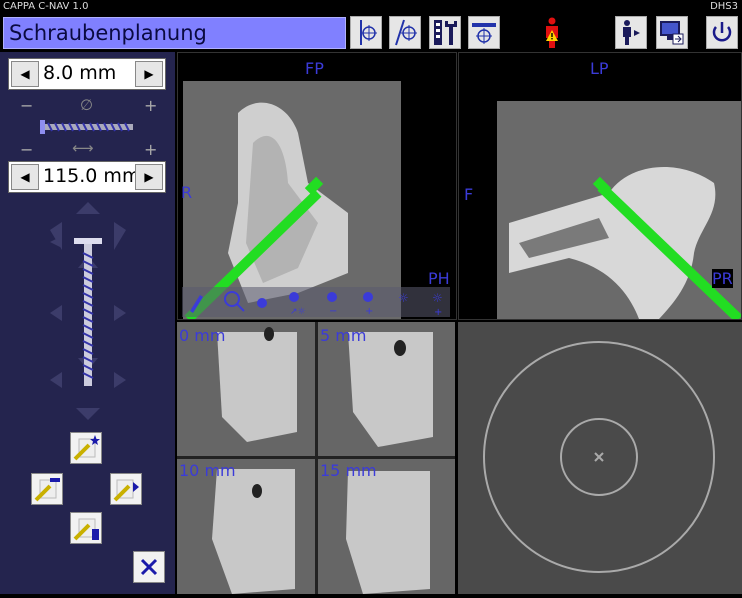 This screenshot has width=742, height=598. I want to click on lp-label: LP, so click(599, 68).